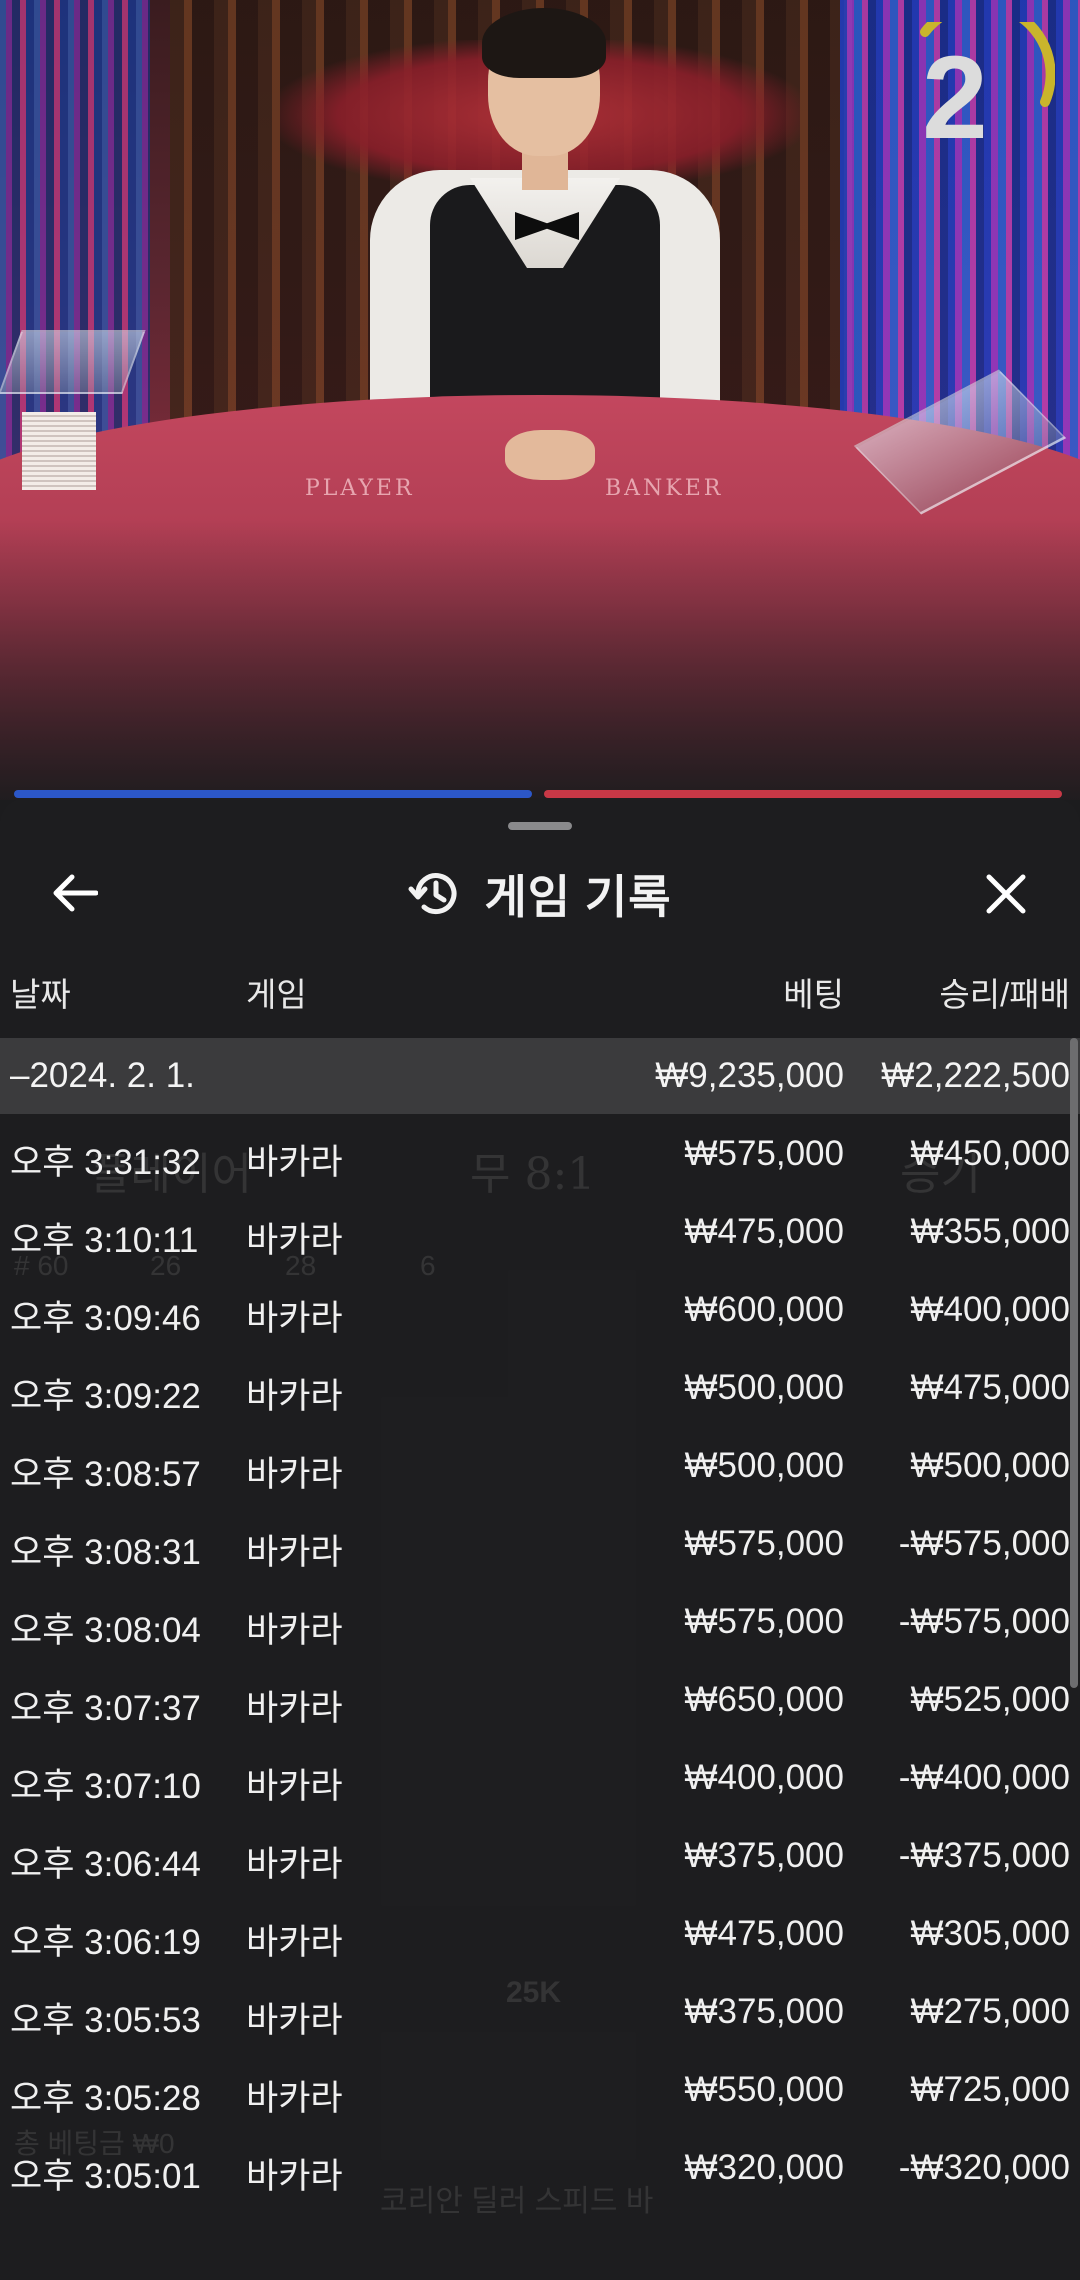 The height and width of the screenshot is (2280, 1080). What do you see at coordinates (544, 43) in the screenshot?
I see `dealer-hair` at bounding box center [544, 43].